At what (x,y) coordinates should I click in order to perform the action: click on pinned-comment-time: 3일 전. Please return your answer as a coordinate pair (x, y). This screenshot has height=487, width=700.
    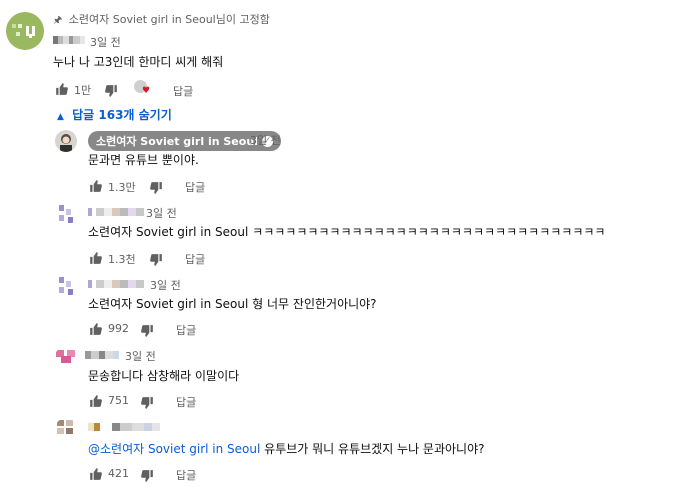
    Looking at the image, I should click on (105, 42).